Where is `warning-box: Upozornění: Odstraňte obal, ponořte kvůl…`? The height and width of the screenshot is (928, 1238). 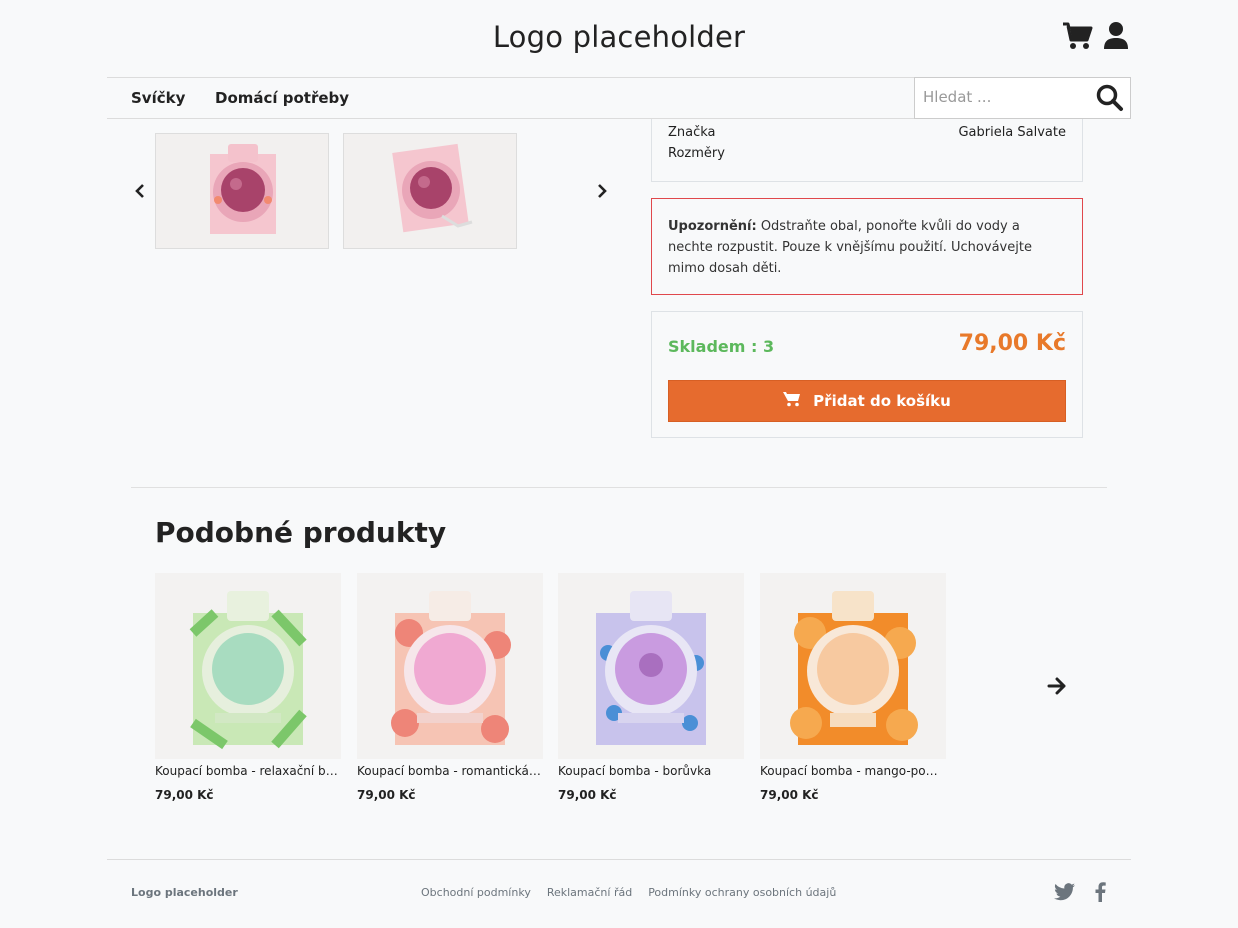
warning-box: Upozornění: Odstraňte obal, ponořte kvůl… is located at coordinates (867, 246).